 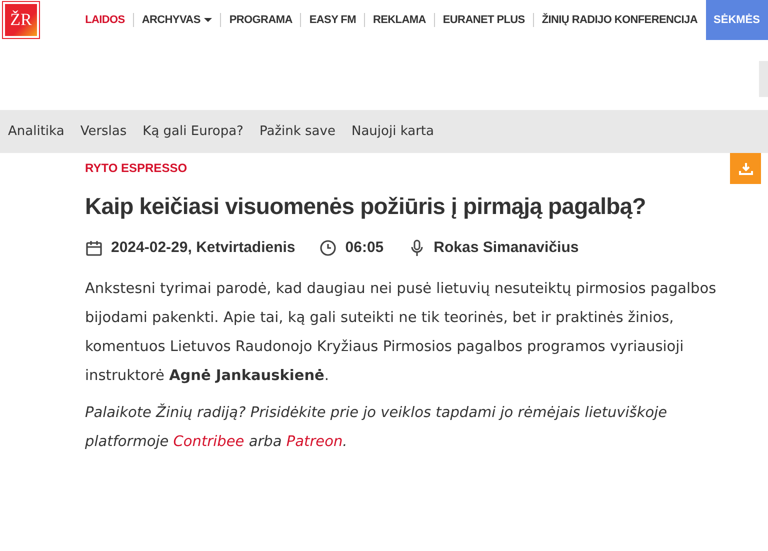 What do you see at coordinates (21, 20) in the screenshot?
I see `logo: ŽR` at bounding box center [21, 20].